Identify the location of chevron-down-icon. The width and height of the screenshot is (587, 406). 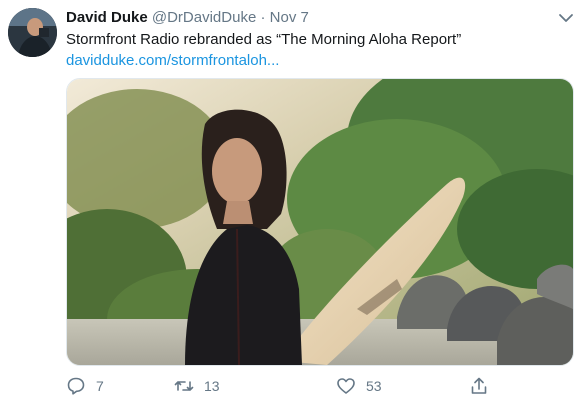
(566, 18).